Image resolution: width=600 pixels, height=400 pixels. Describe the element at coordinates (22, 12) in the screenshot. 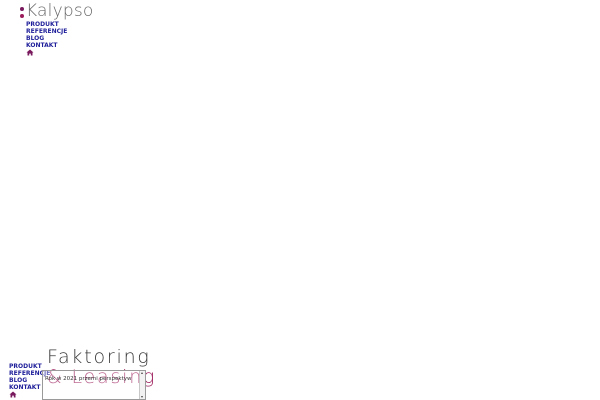

I see `logo-dots-icon` at that location.